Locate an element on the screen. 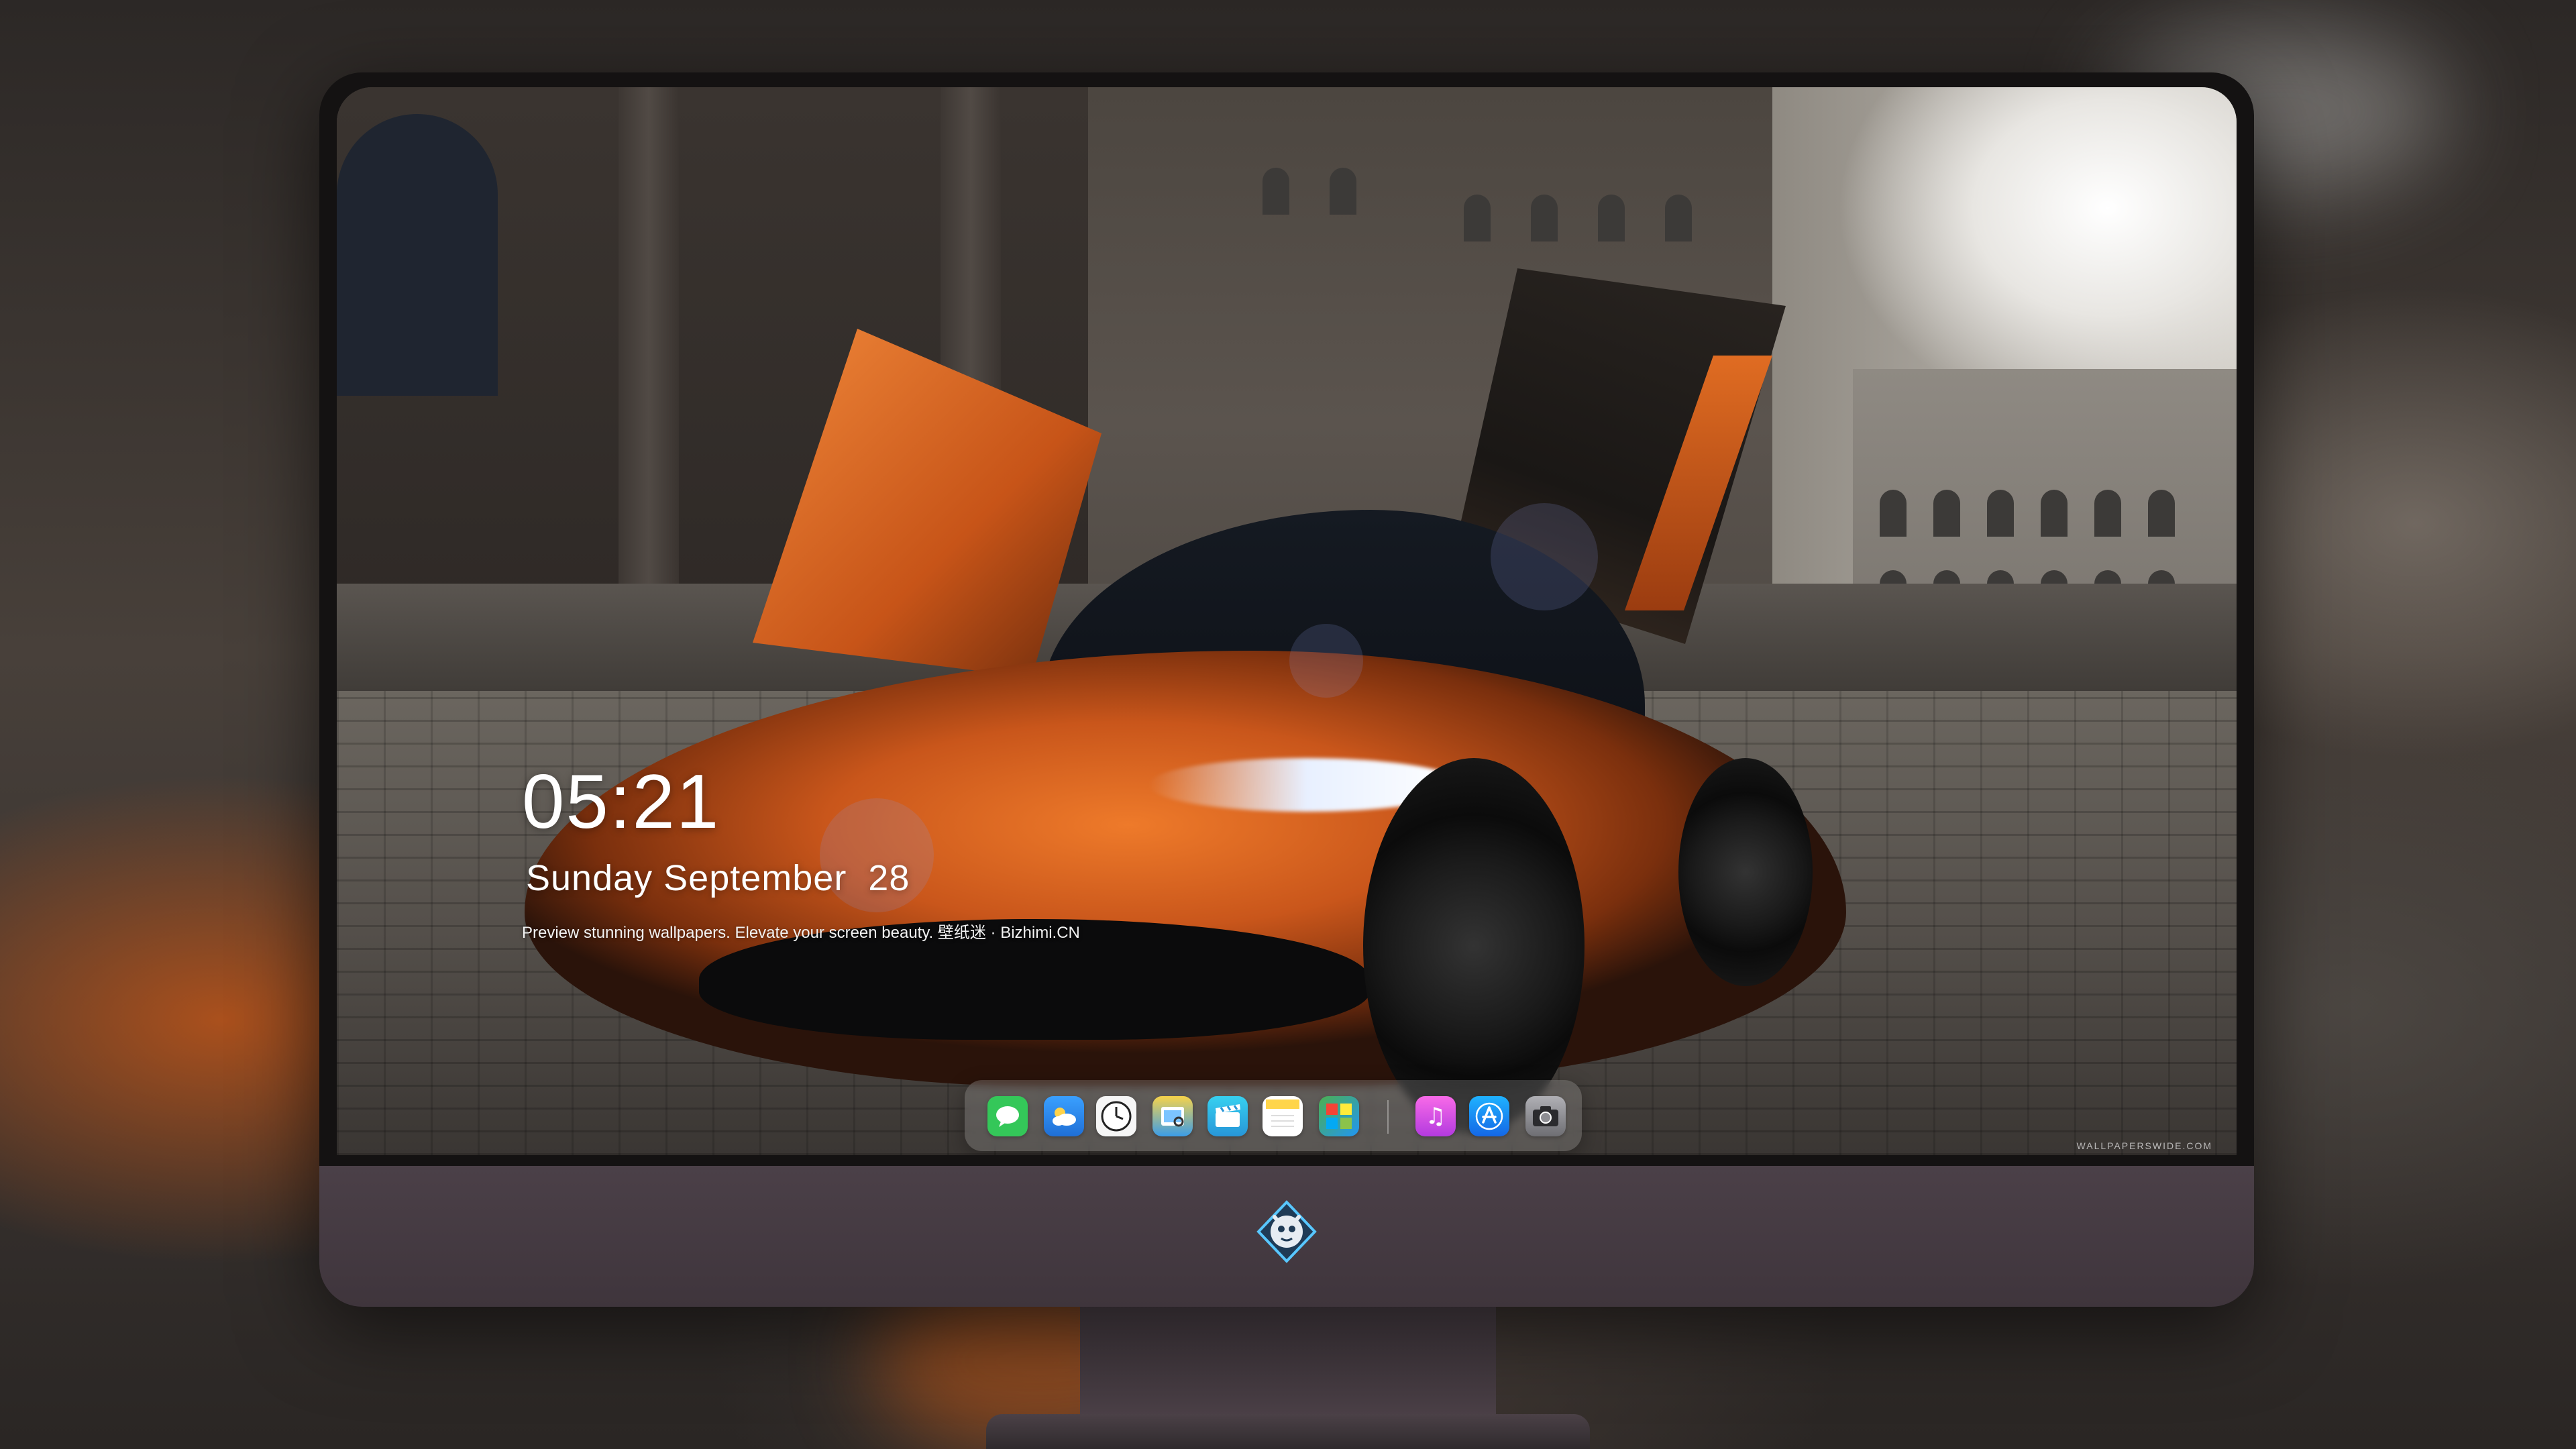  preview-icon is located at coordinates (1172, 1116).